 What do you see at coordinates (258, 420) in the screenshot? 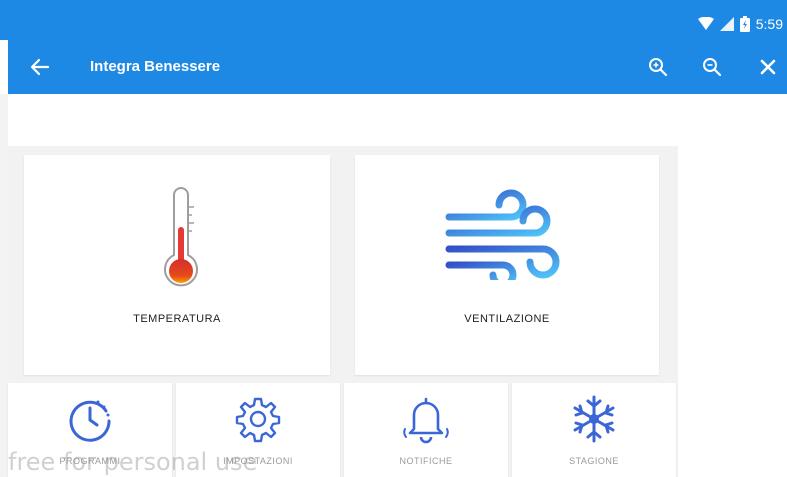
I see `gear-icon` at bounding box center [258, 420].